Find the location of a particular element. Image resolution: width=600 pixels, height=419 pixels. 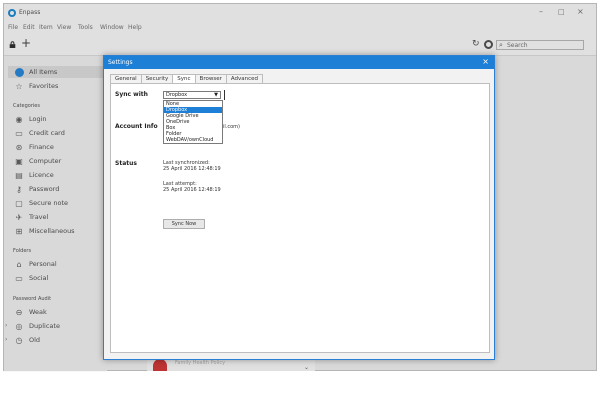

dialog-close-icon: × is located at coordinates (485, 61).